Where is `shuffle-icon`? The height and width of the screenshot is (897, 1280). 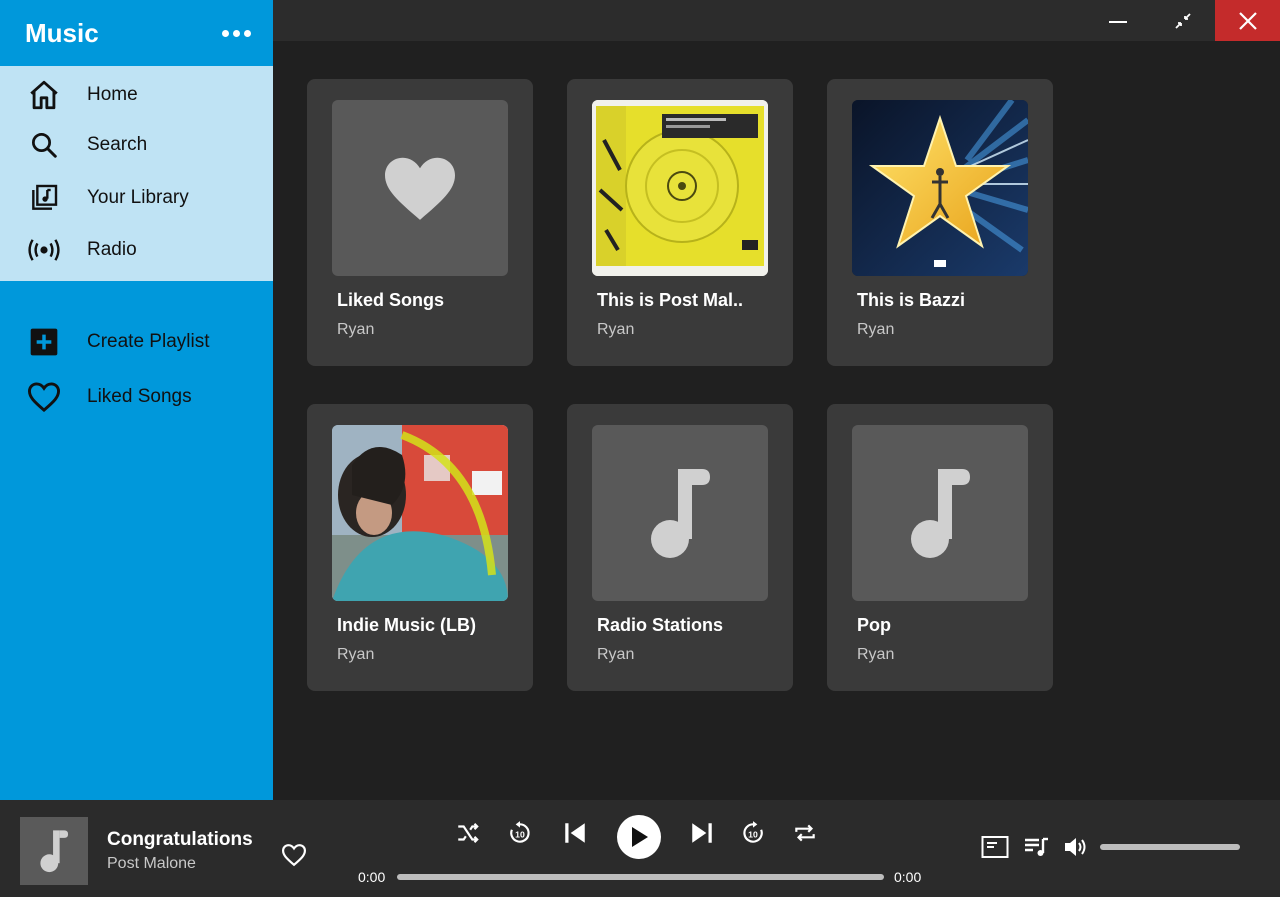
shuffle-icon is located at coordinates (468, 833).